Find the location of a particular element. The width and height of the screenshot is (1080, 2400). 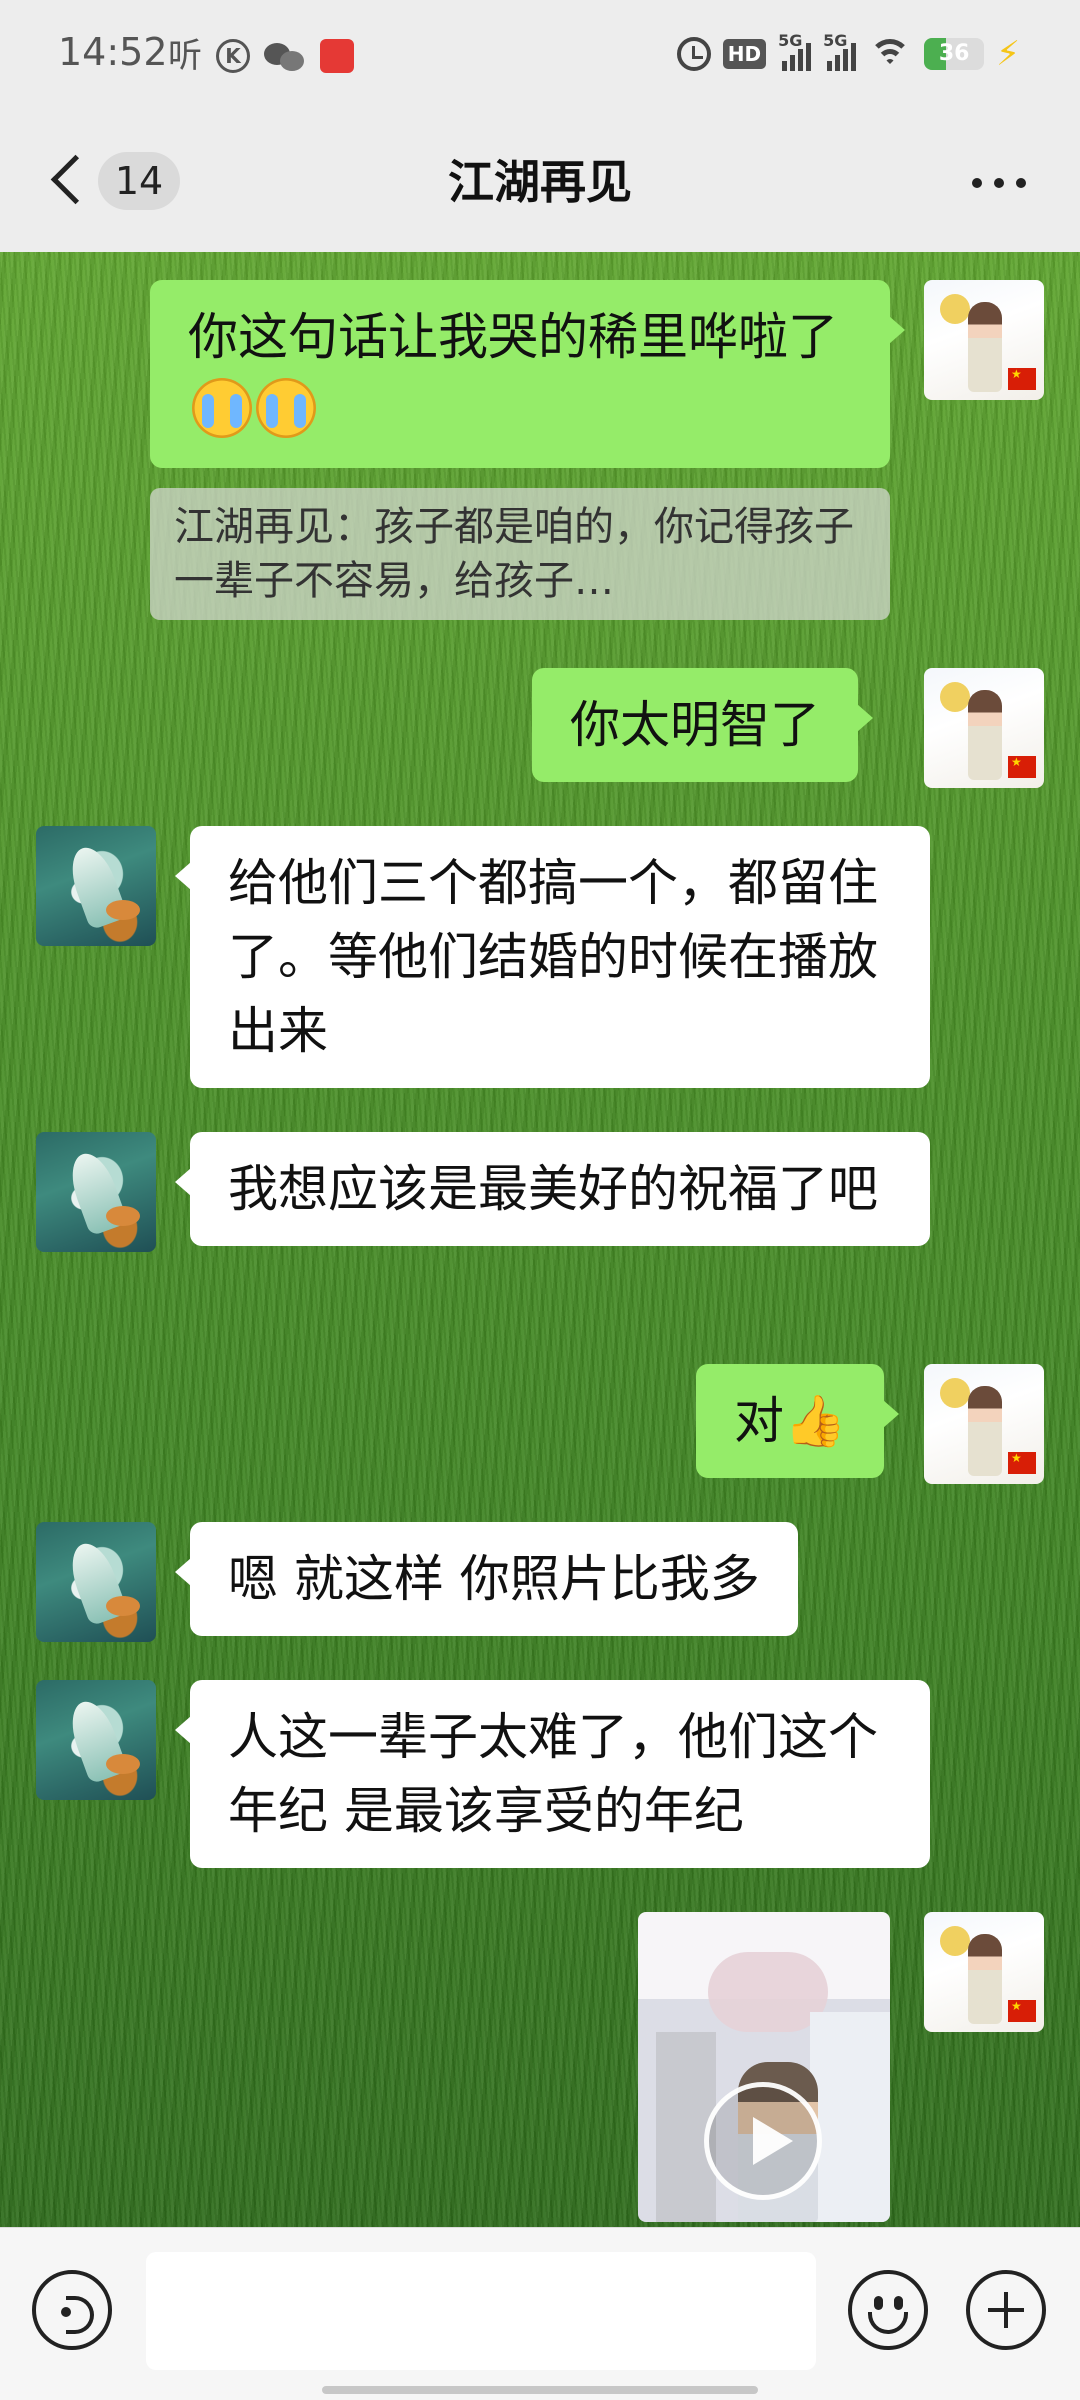

chat-header: 14 江湖再见 is located at coordinates (540, 182).